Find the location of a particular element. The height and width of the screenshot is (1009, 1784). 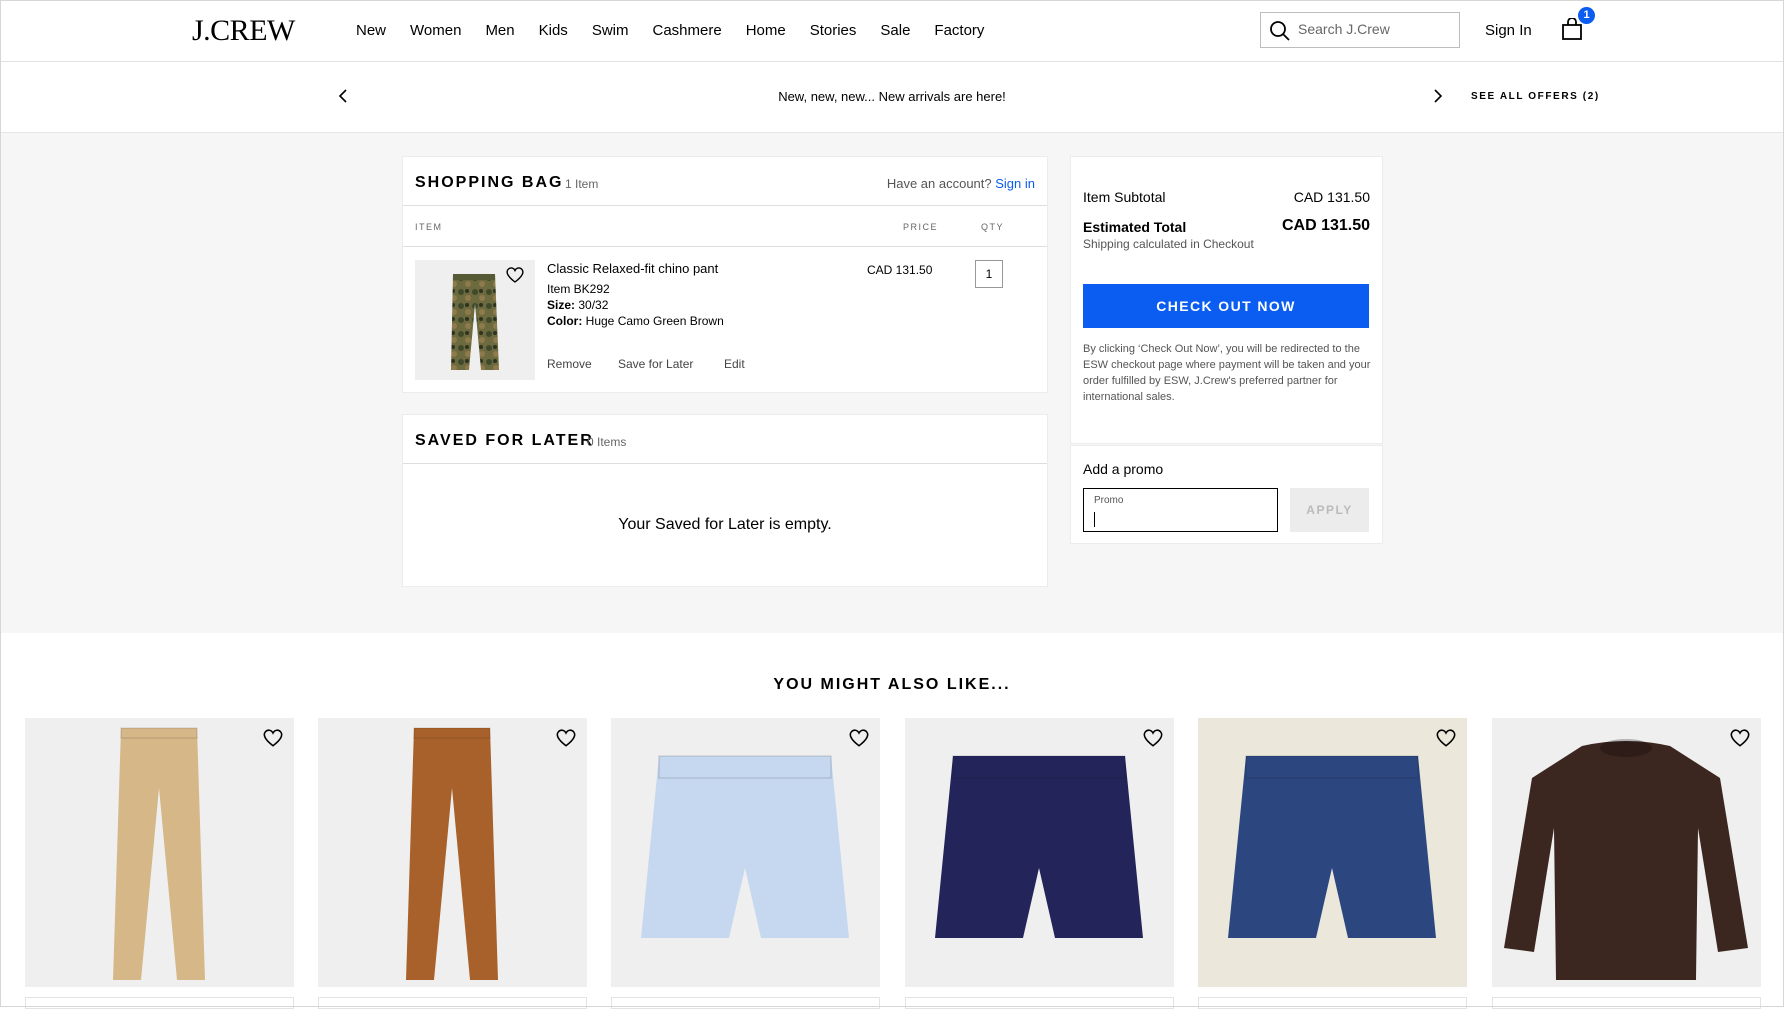

size-label: Size: is located at coordinates (561, 305).